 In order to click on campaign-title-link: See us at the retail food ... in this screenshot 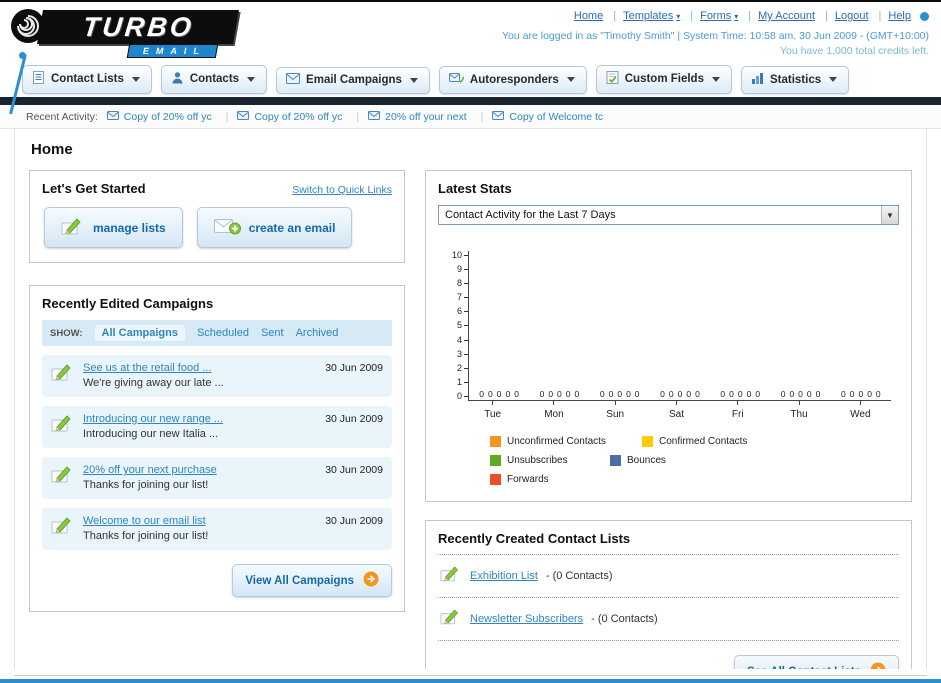, I will do `click(200, 368)`.